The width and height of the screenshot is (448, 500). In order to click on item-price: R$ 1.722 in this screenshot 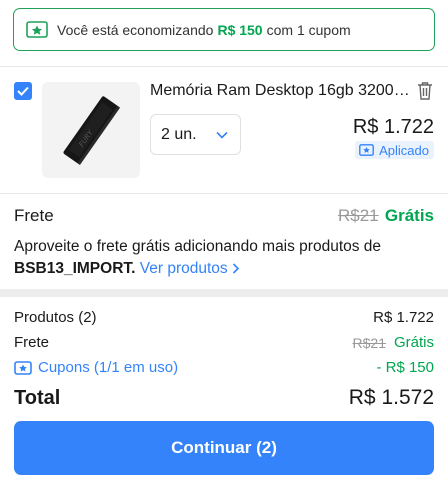, I will do `click(393, 127)`.